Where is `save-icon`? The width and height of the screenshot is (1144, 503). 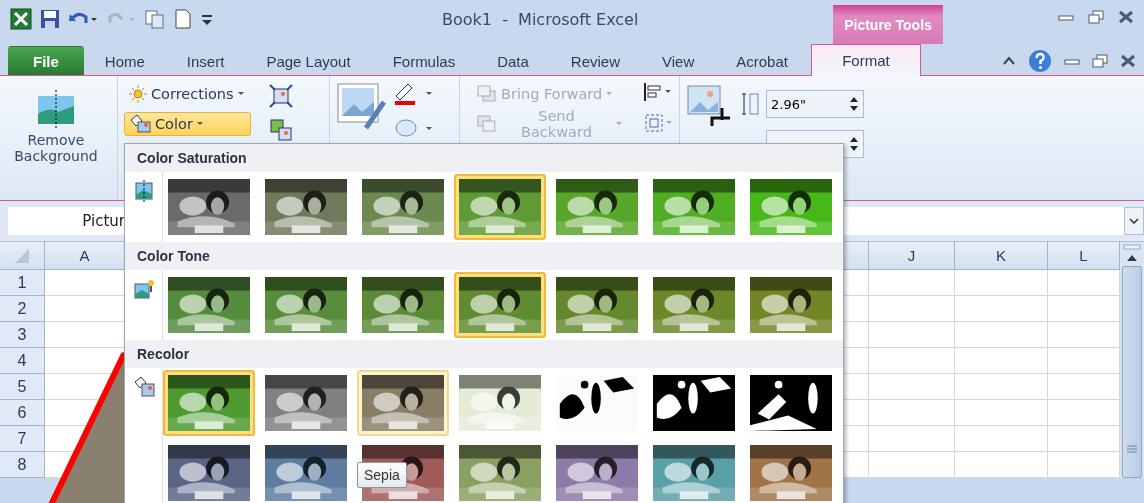 save-icon is located at coordinates (50, 19).